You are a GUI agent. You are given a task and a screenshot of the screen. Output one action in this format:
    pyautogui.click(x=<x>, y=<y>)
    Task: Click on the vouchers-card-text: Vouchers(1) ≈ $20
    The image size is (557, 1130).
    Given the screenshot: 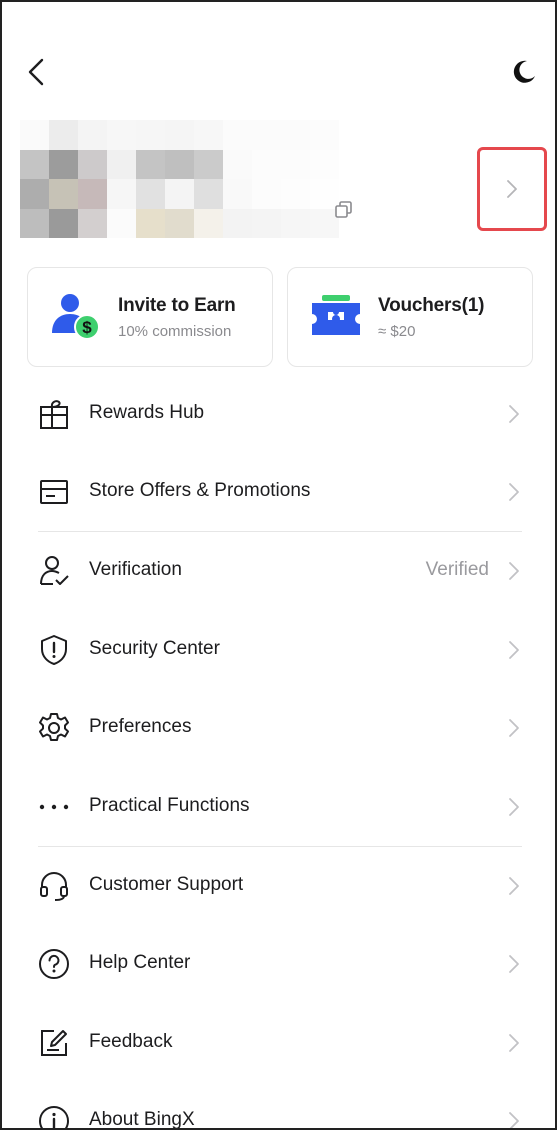 What is the action you would take?
    pyautogui.click(x=431, y=317)
    